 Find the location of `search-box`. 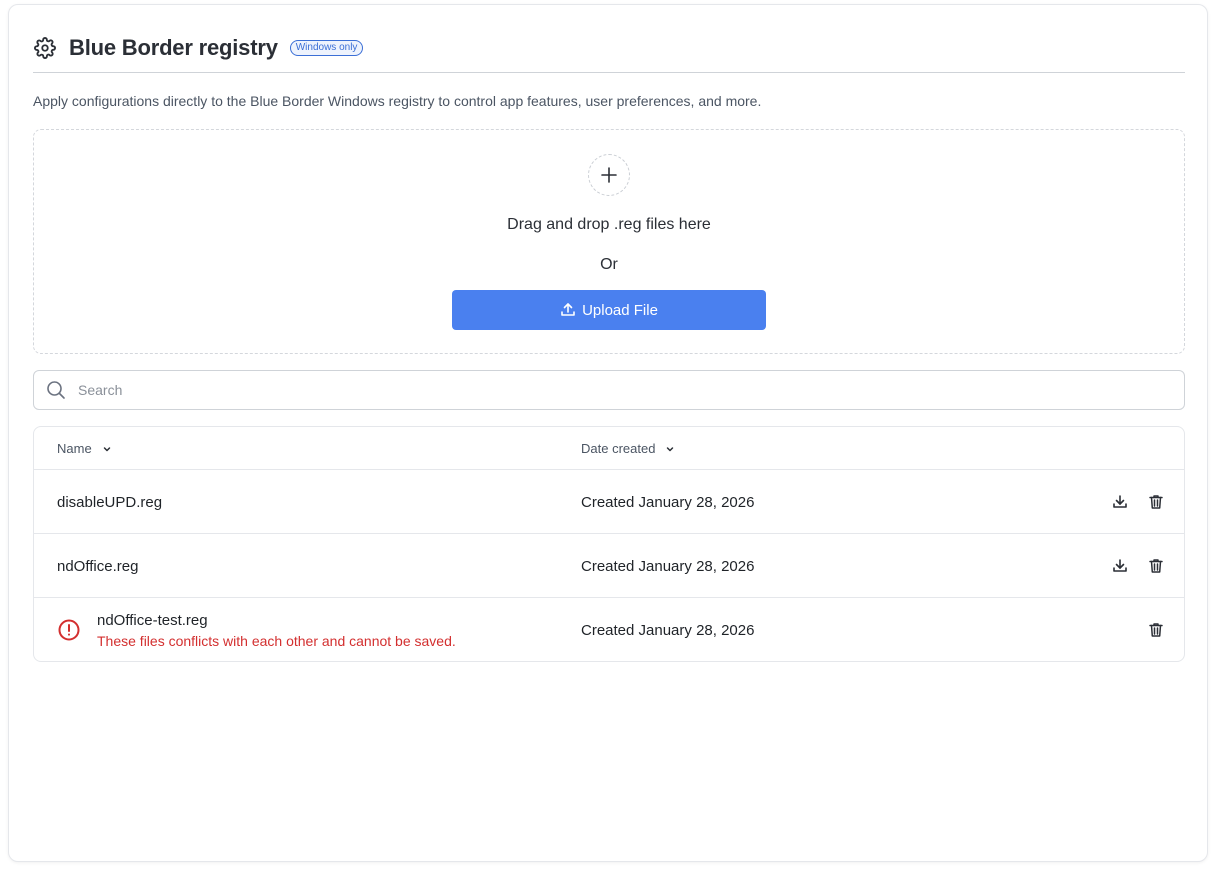

search-box is located at coordinates (609, 390).